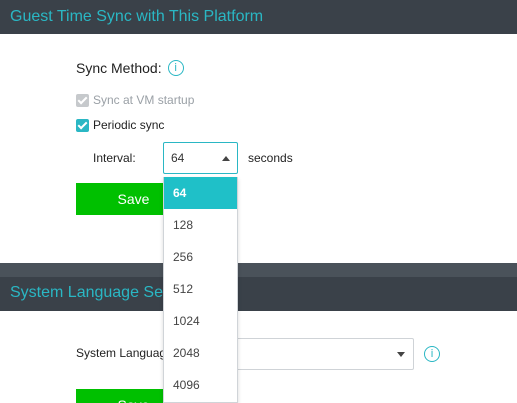 The width and height of the screenshot is (517, 403). I want to click on interval-unit-label: seconds, so click(270, 158).